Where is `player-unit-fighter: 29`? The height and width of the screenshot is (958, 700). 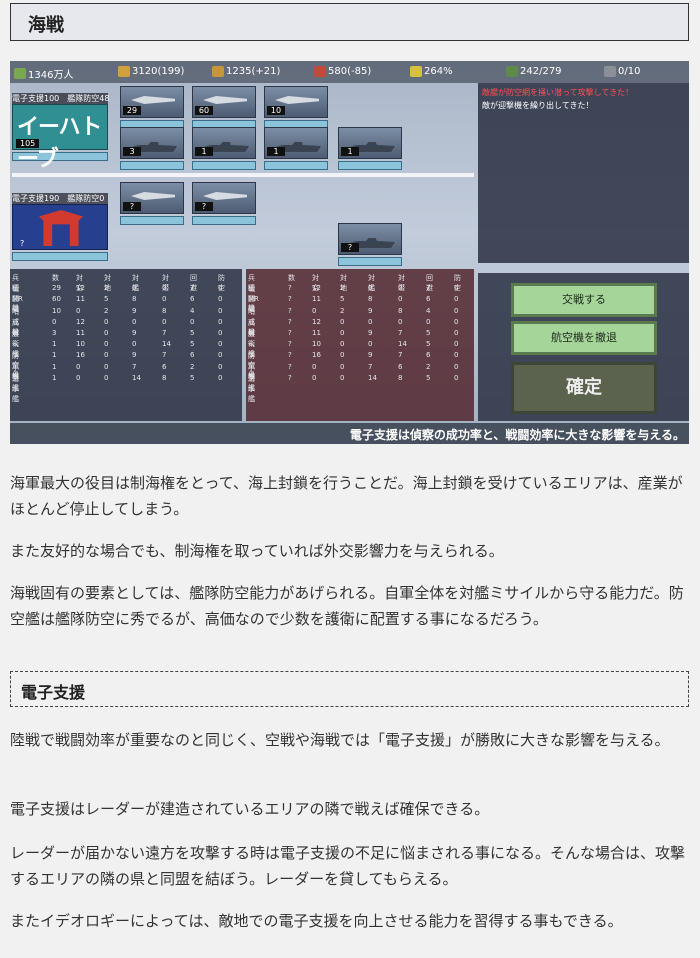 player-unit-fighter: 29 is located at coordinates (152, 107).